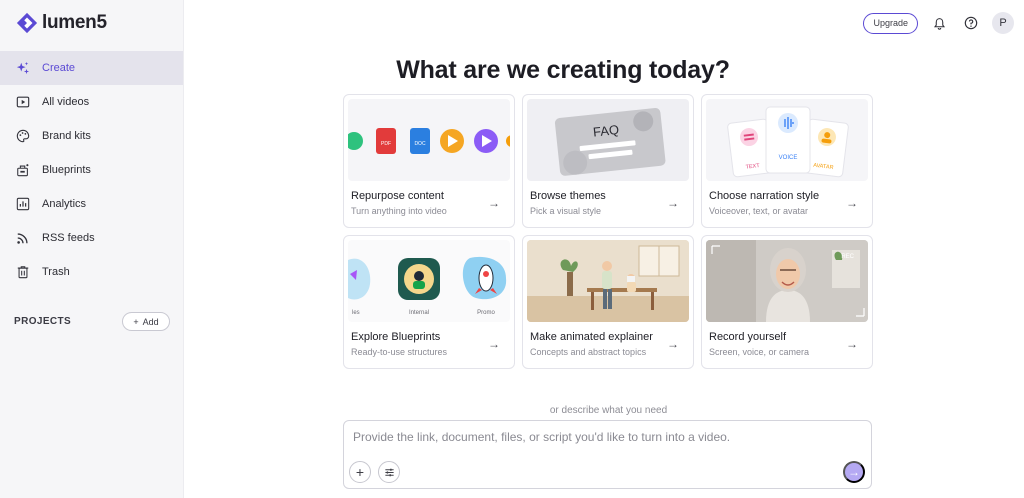  Describe the element at coordinates (59, 68) in the screenshot. I see `sidebar-item-label: Create` at that location.